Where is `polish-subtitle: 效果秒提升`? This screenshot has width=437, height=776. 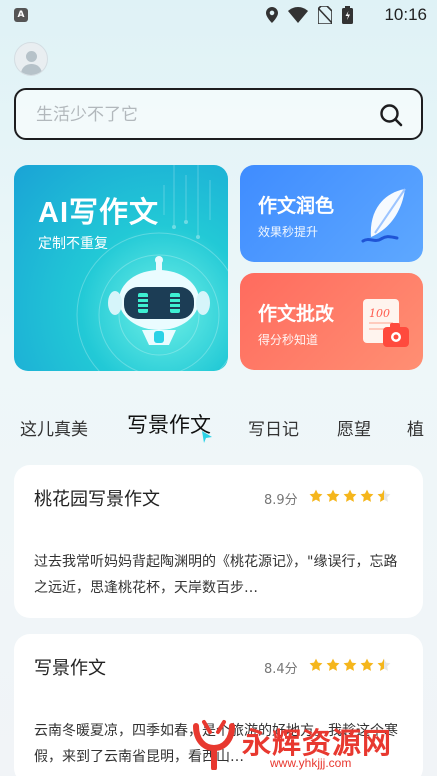
polish-subtitle: 效果秒提升 is located at coordinates (288, 232).